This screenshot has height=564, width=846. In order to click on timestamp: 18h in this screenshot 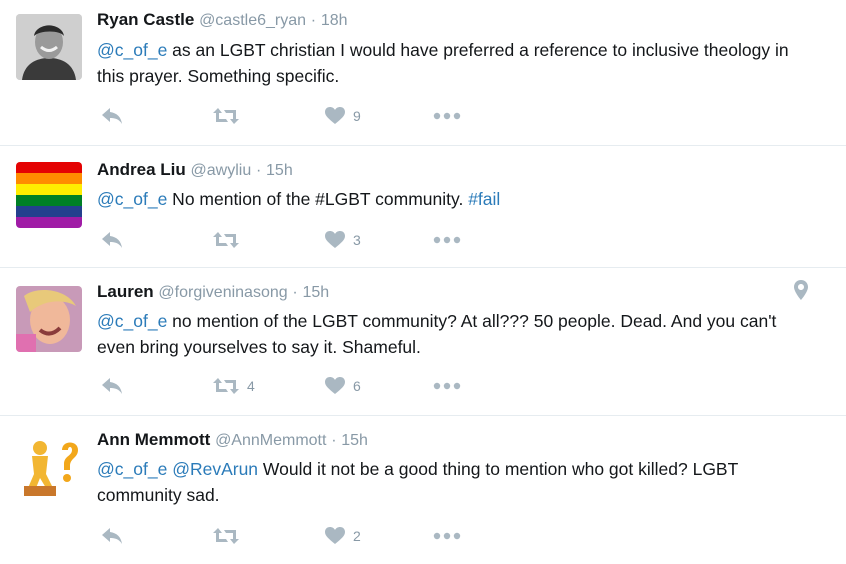, I will do `click(334, 20)`.